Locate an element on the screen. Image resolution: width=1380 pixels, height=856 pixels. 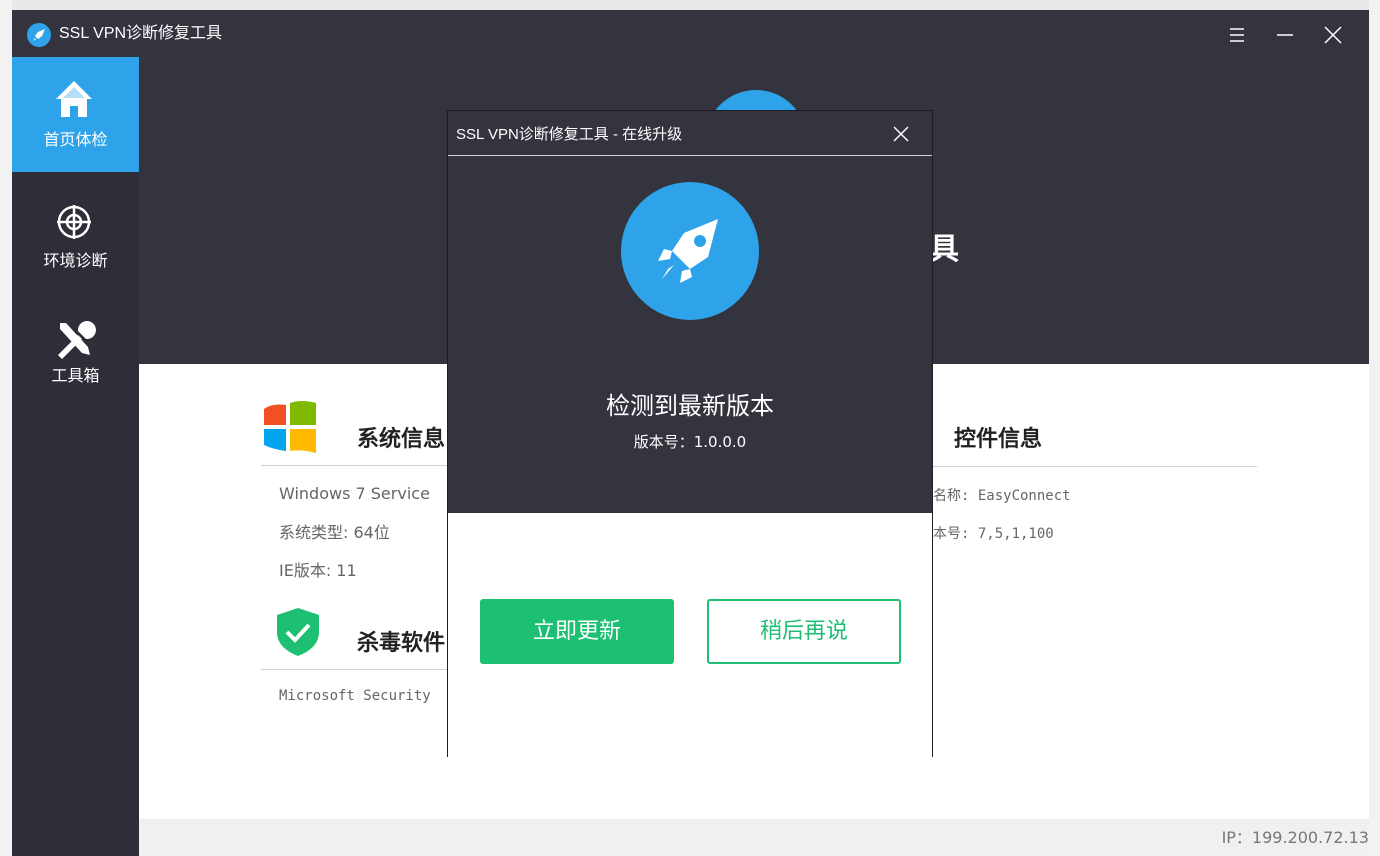
background-top-strip is located at coordinates (690, 5).